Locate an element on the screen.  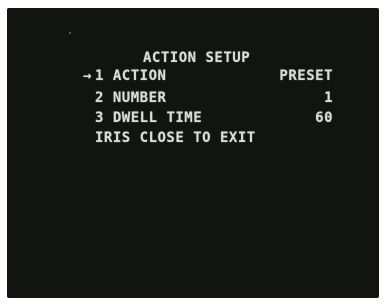
menu-item-dwell-time: 3 DWELL TIME 60 is located at coordinates (208, 118).